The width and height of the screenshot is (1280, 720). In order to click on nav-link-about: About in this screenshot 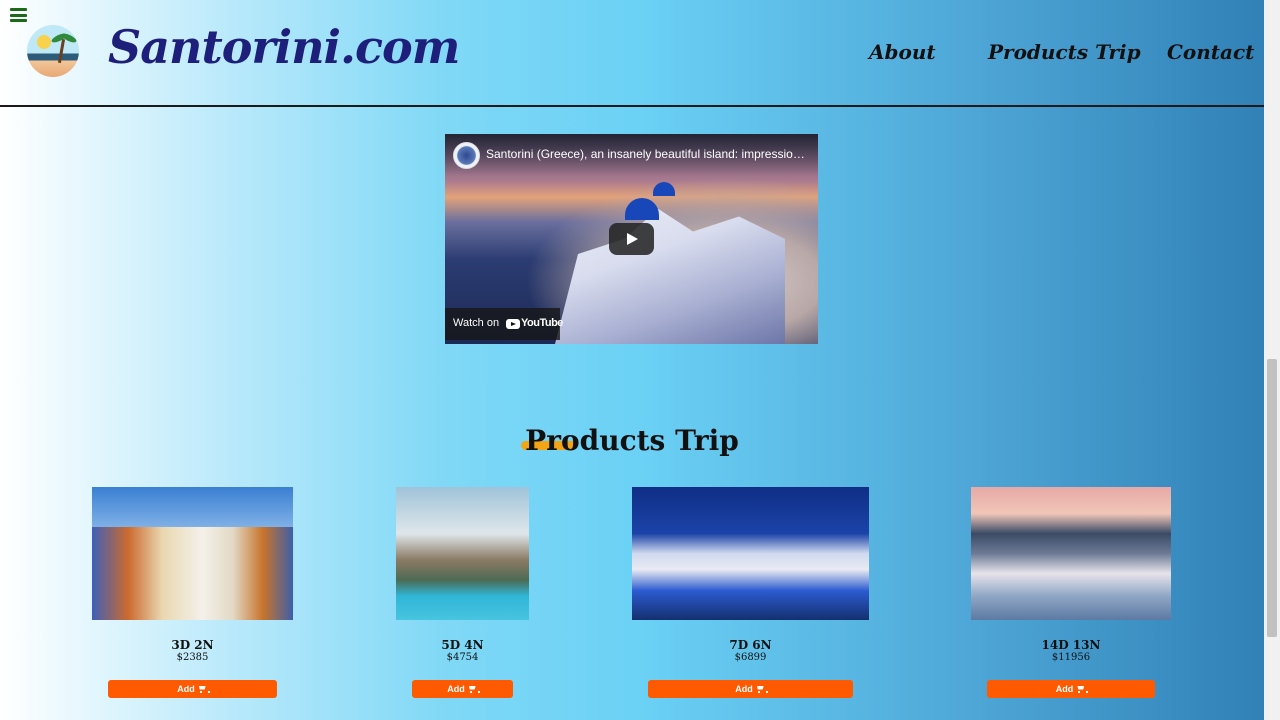, I will do `click(902, 52)`.